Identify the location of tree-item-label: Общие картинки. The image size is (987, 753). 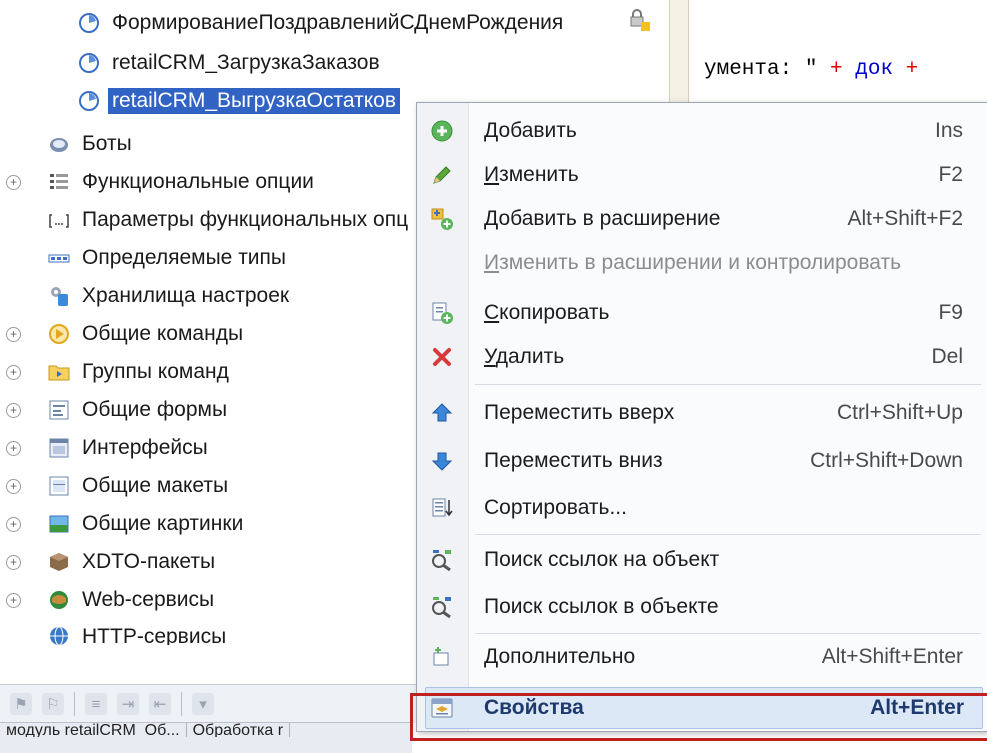
(163, 523).